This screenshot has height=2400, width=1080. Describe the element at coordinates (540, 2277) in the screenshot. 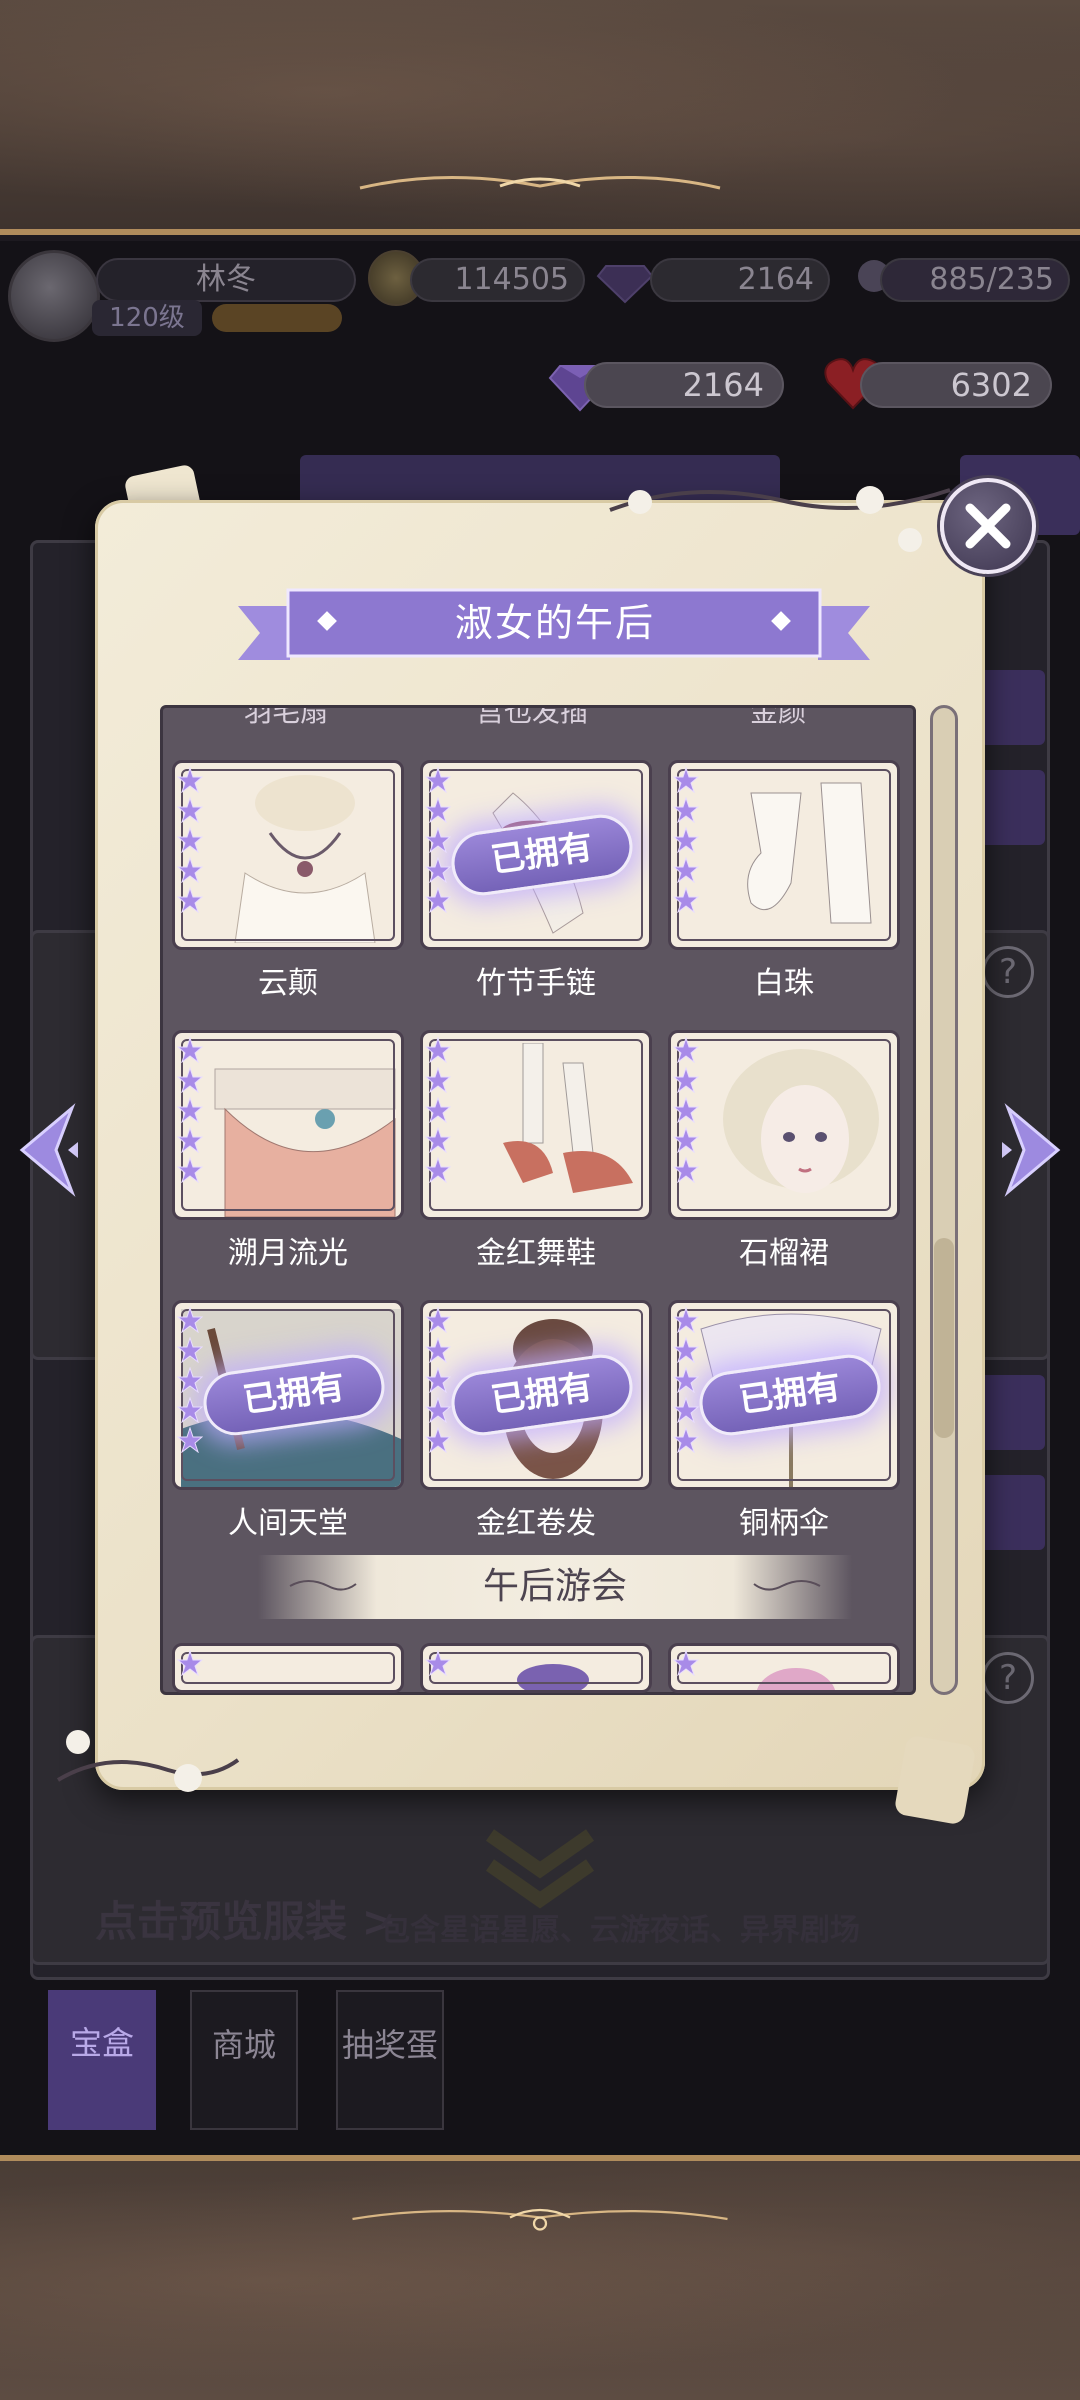

I see `bottom-decorative-banner` at that location.